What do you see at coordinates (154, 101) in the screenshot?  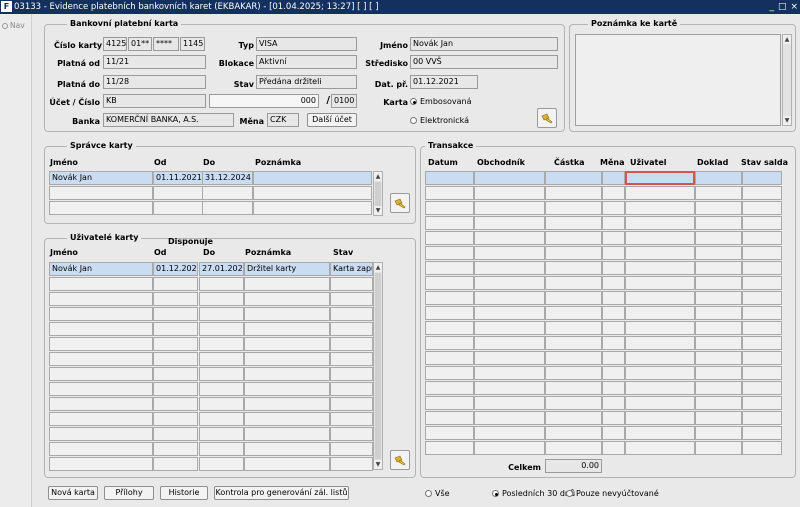 I see `account-prefix-field: KB` at bounding box center [154, 101].